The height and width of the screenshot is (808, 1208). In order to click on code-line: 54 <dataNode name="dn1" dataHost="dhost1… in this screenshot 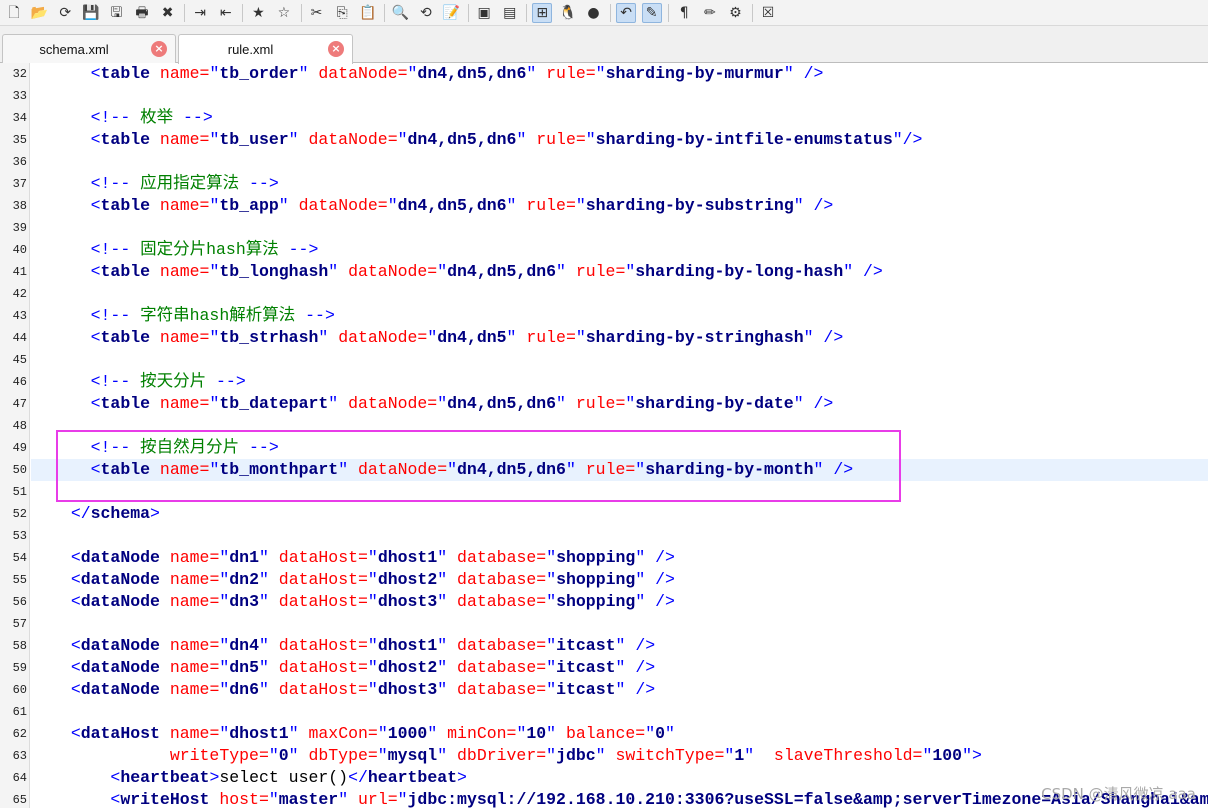, I will do `click(604, 558)`.